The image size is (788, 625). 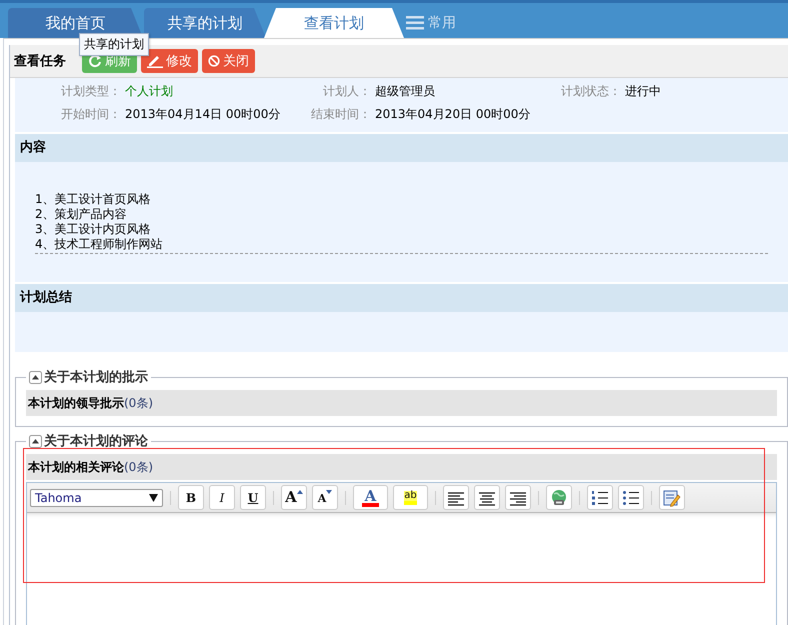 I want to click on refresh-icon, so click(x=95, y=61).